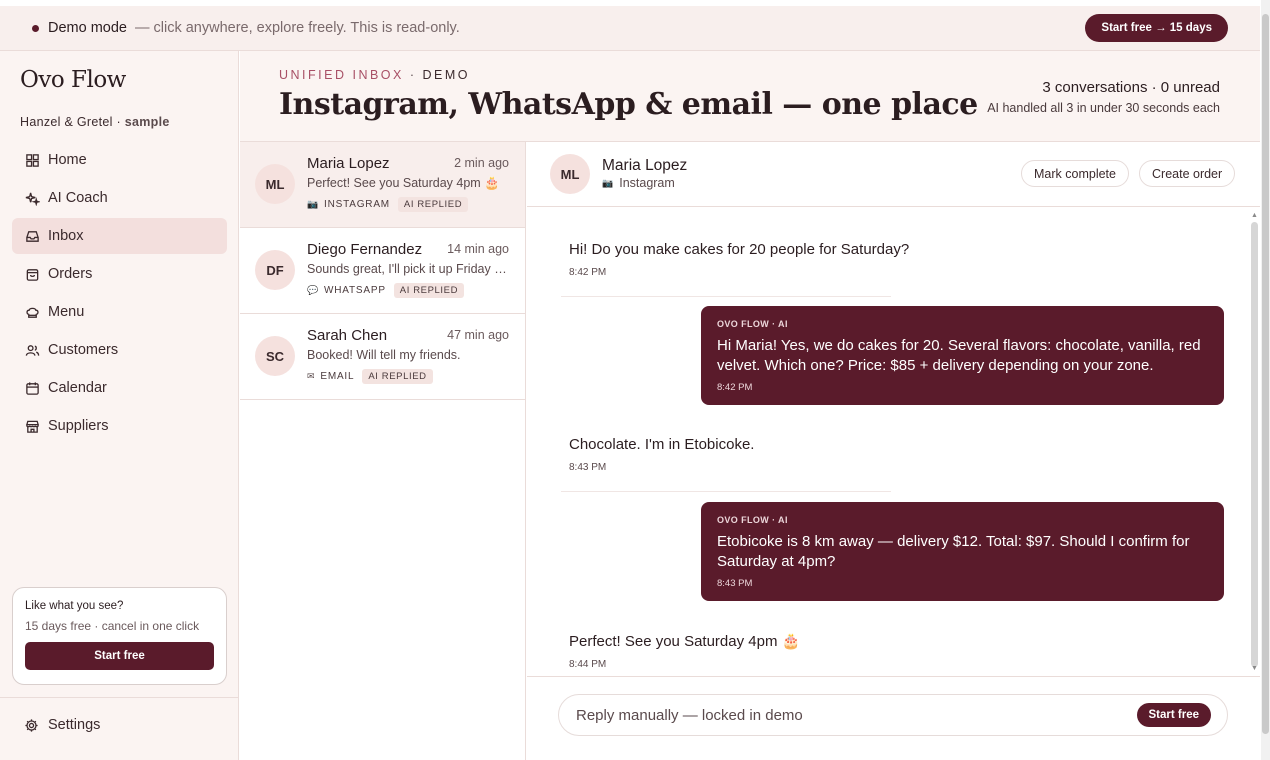  What do you see at coordinates (347, 335) in the screenshot?
I see `contact-name: Sarah Chen` at bounding box center [347, 335].